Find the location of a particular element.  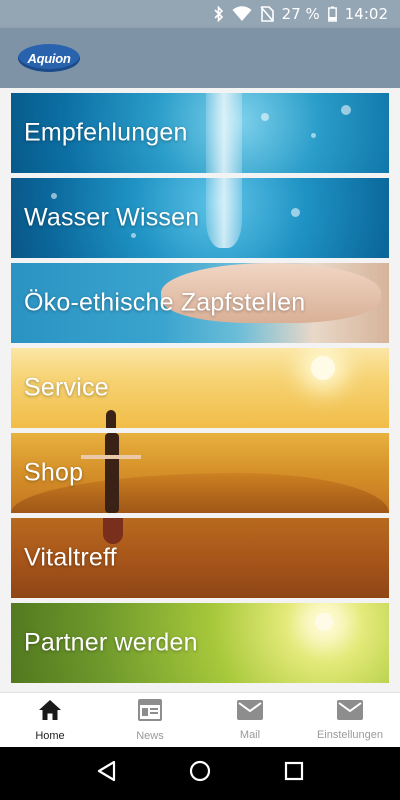

woman-arms is located at coordinates (111, 457).